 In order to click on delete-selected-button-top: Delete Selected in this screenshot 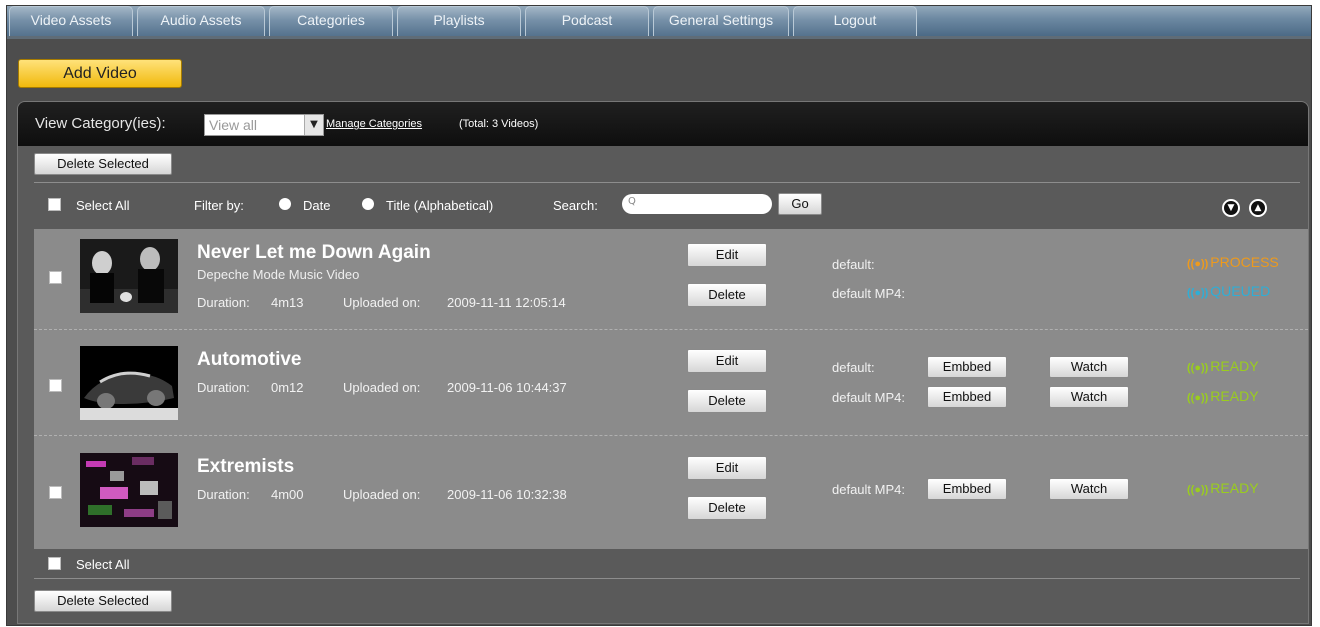, I will do `click(103, 164)`.